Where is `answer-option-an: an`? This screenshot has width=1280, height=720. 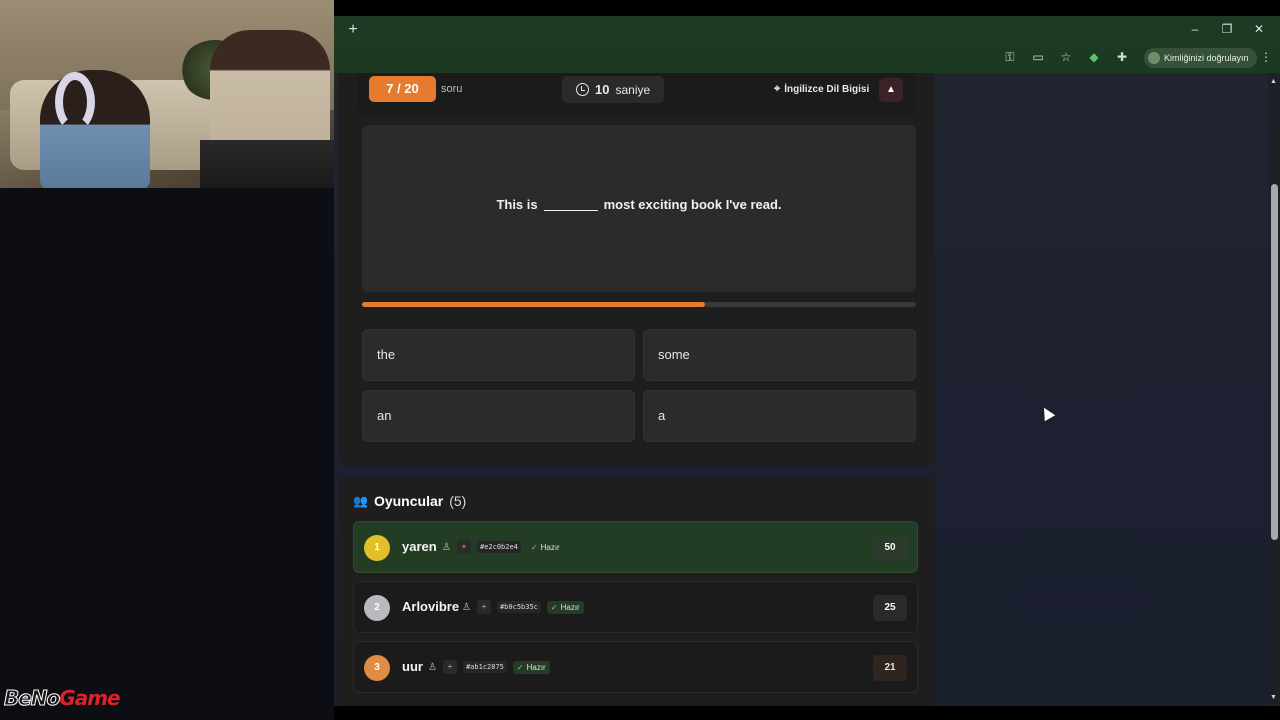 answer-option-an: an is located at coordinates (498, 416).